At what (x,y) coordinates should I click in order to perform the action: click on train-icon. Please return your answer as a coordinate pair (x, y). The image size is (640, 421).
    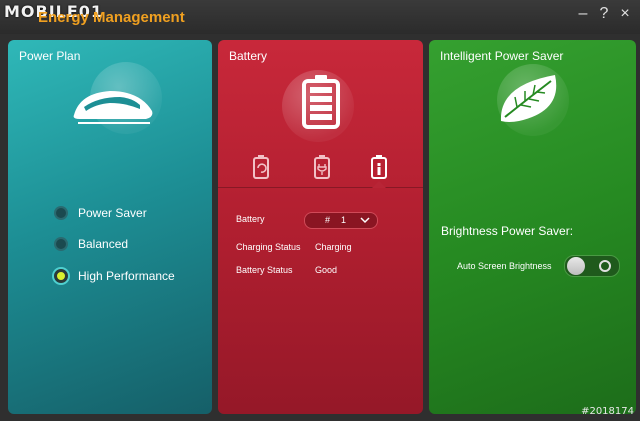
    Looking at the image, I should click on (113, 107).